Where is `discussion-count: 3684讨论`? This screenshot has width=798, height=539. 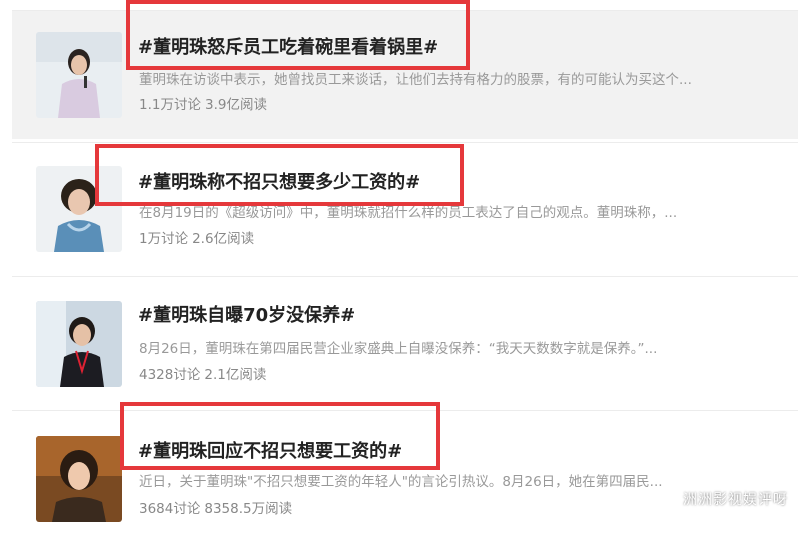 discussion-count: 3684讨论 is located at coordinates (170, 509).